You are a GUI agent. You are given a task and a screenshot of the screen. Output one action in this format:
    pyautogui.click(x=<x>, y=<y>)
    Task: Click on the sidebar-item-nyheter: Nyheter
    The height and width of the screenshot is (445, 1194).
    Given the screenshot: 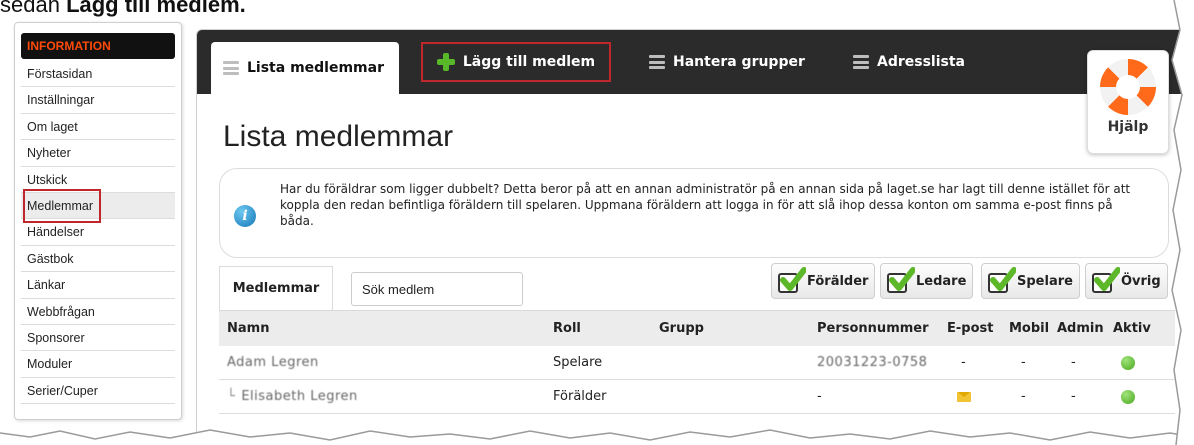 What is the action you would take?
    pyautogui.click(x=98, y=153)
    